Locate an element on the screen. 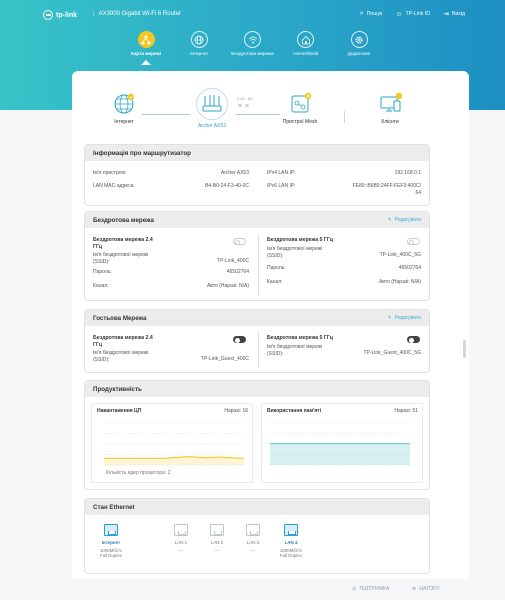 The image size is (505, 600). ethernet-port-lan4: LAN 4 1000Мбіт/с Full Duplex is located at coordinates (291, 541).